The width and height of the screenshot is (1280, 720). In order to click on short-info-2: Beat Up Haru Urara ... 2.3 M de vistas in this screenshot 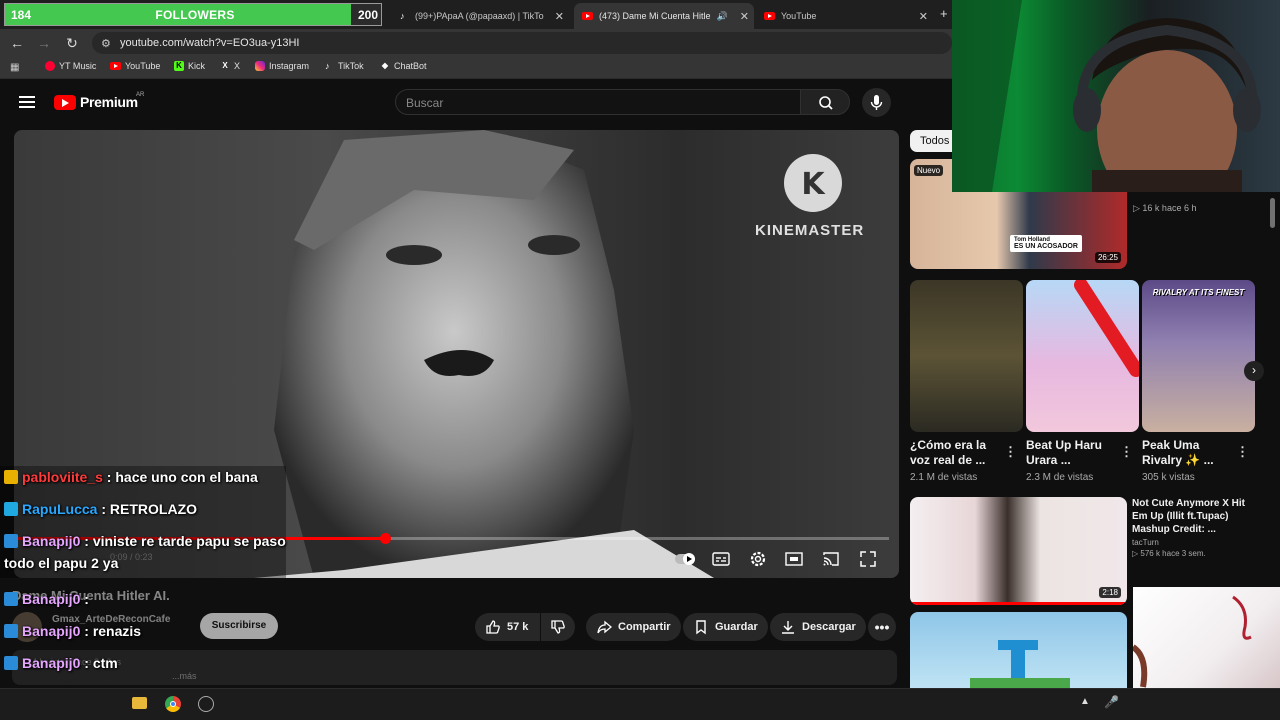, I will do `click(1076, 460)`.